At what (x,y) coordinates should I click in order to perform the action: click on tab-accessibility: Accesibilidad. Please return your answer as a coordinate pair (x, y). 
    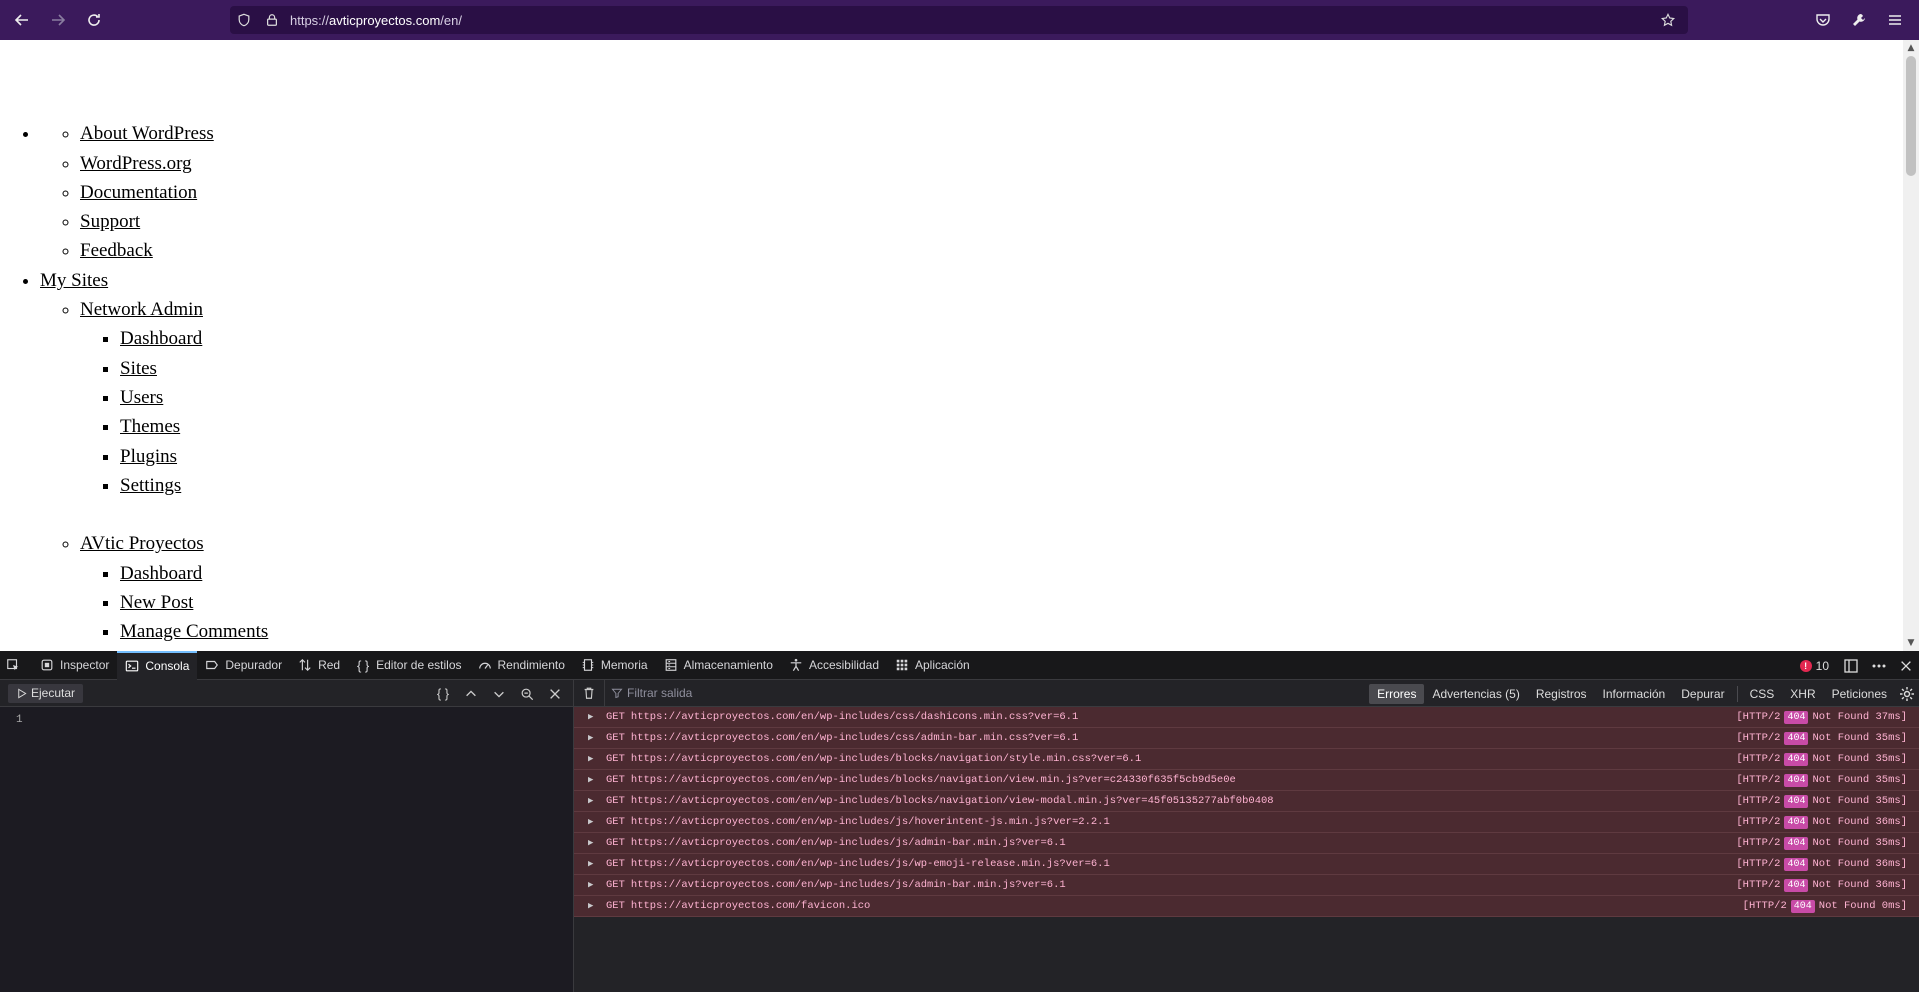
    Looking at the image, I should click on (834, 665).